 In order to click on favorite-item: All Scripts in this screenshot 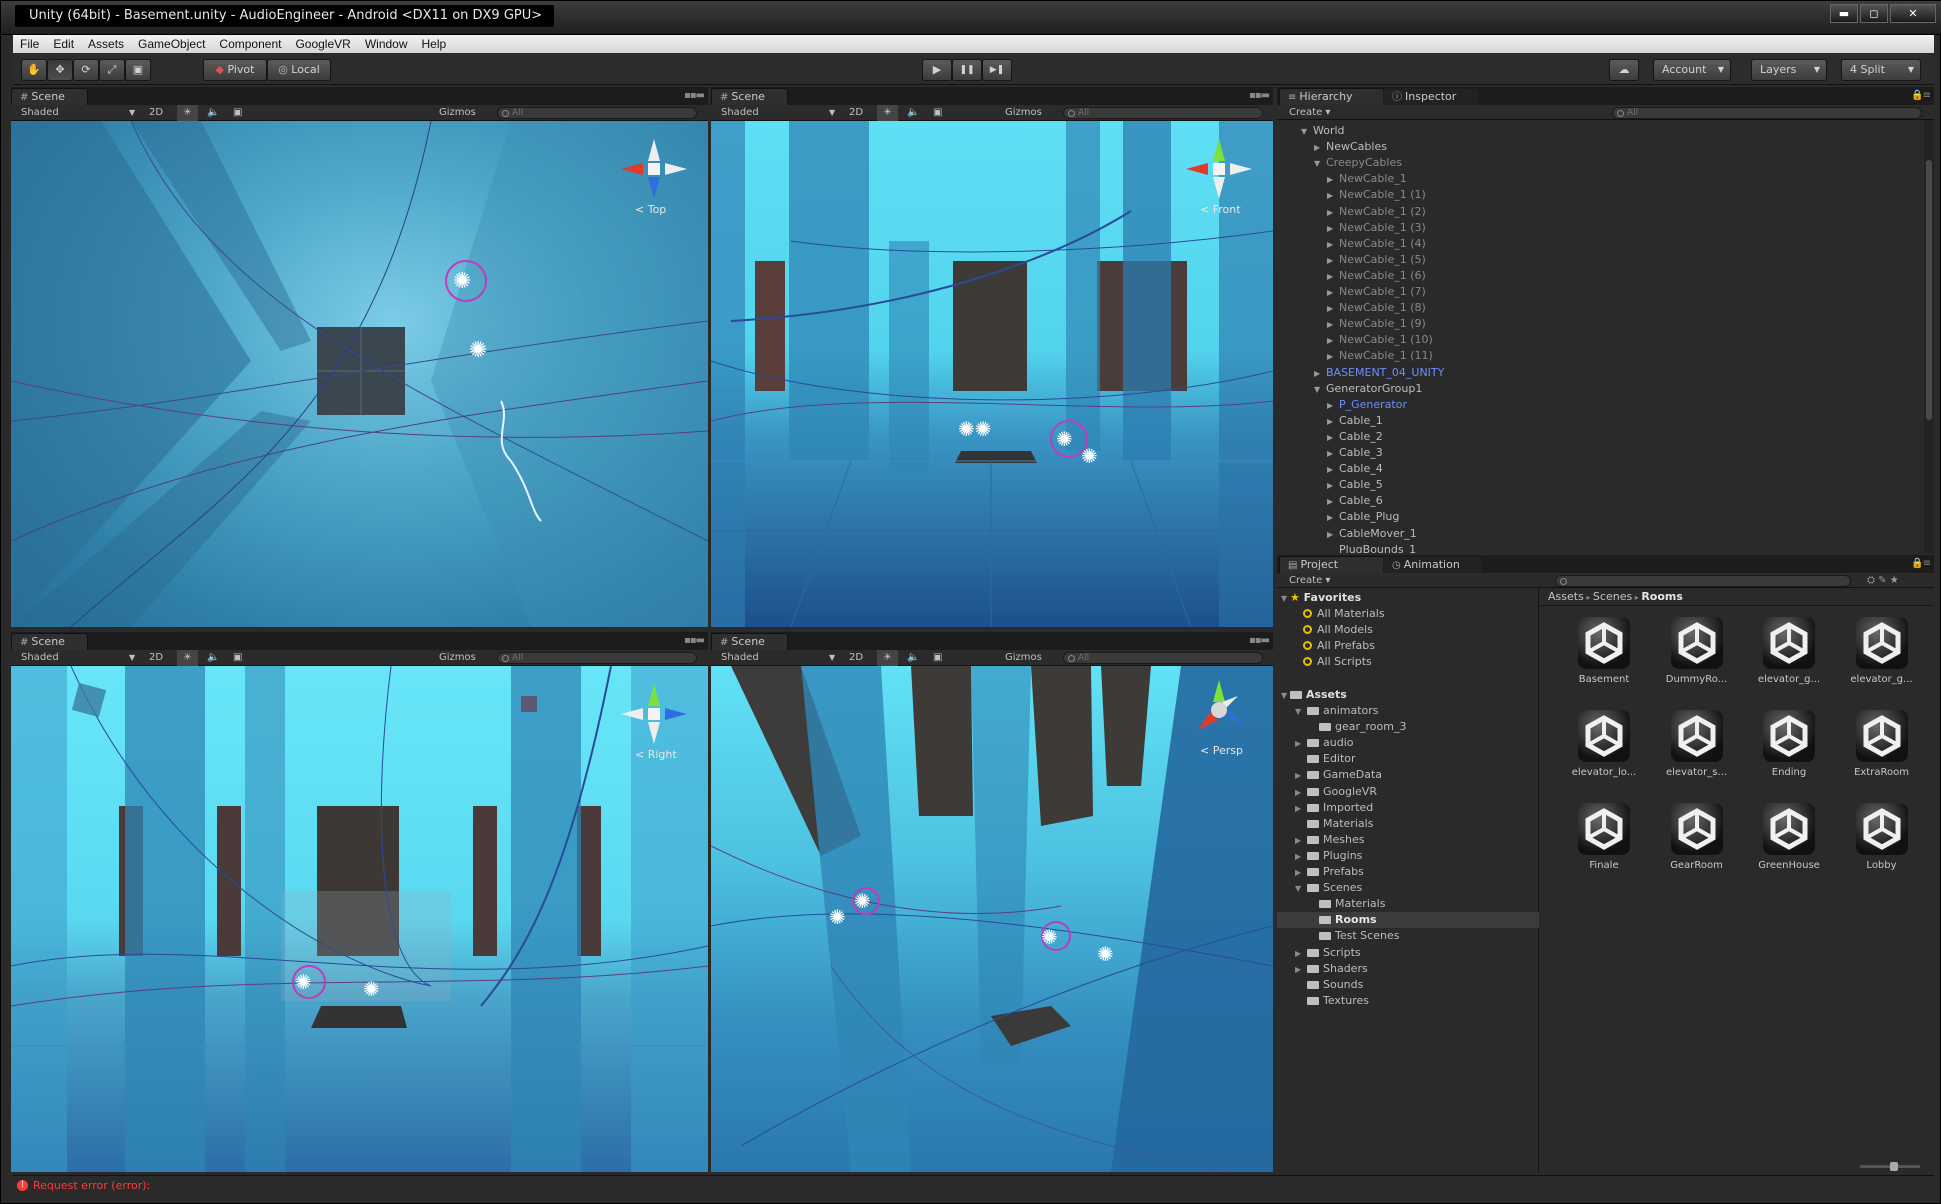, I will do `click(1337, 662)`.